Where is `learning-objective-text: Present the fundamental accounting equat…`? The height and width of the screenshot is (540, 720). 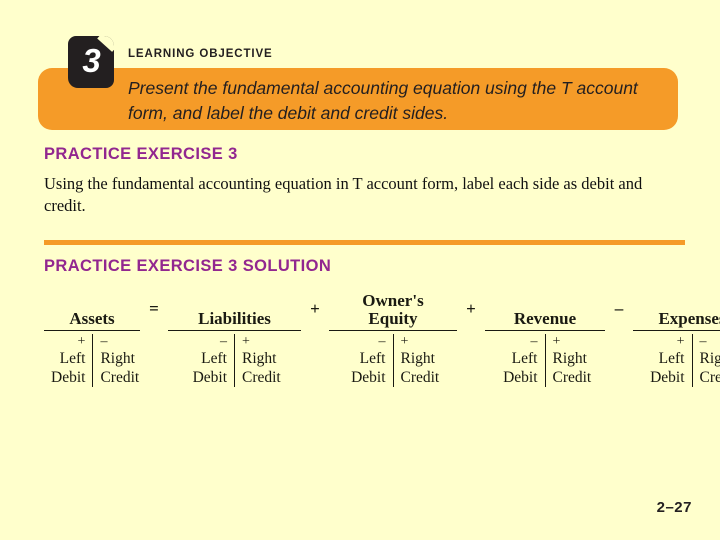
learning-objective-text: Present the fundamental accounting equat… is located at coordinates (383, 100).